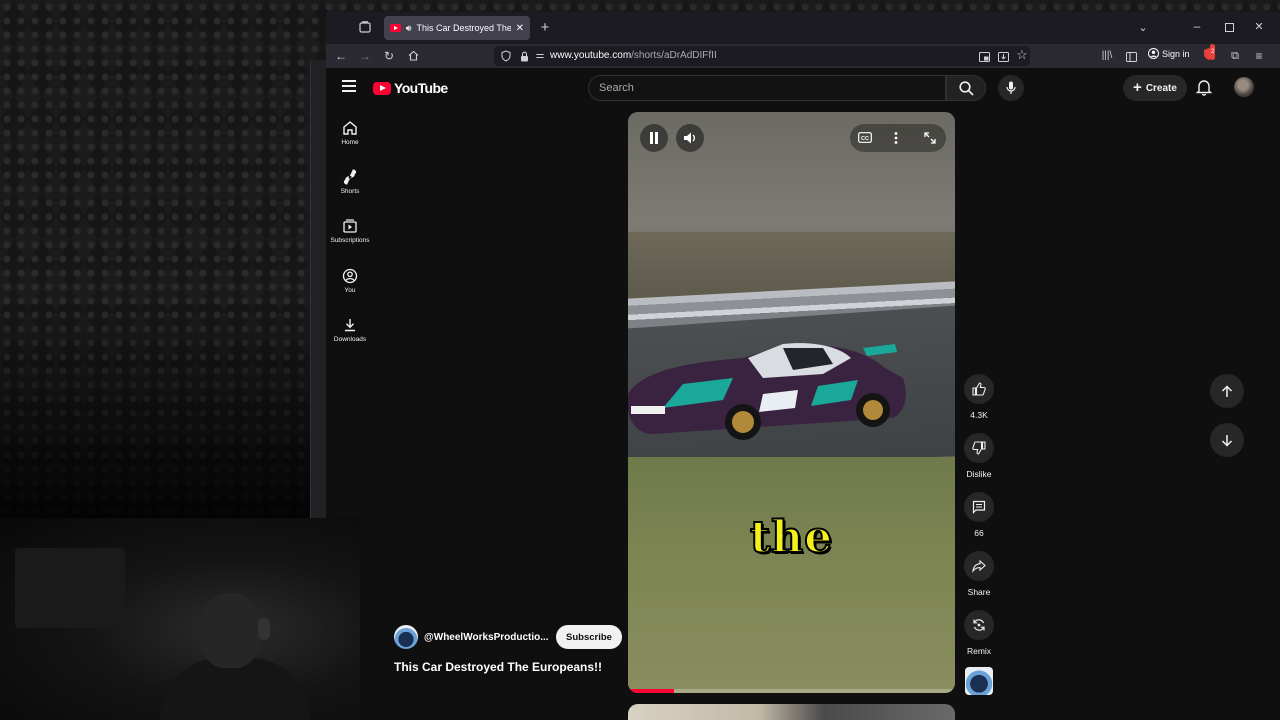  I want to click on channel-thumbnail, so click(979, 681).